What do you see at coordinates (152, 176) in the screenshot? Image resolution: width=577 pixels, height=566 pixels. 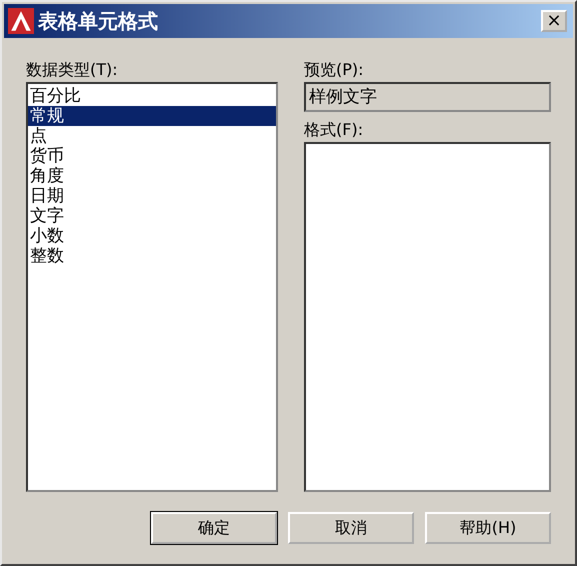 I see `list-item: 角度` at bounding box center [152, 176].